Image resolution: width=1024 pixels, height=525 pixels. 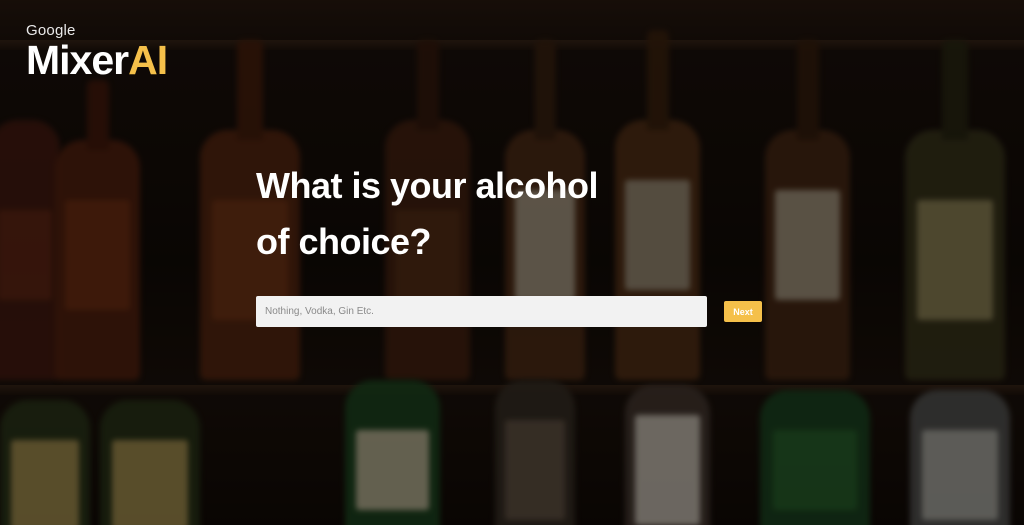 What do you see at coordinates (344, 241) in the screenshot?
I see `question-line-2: of choice?` at bounding box center [344, 241].